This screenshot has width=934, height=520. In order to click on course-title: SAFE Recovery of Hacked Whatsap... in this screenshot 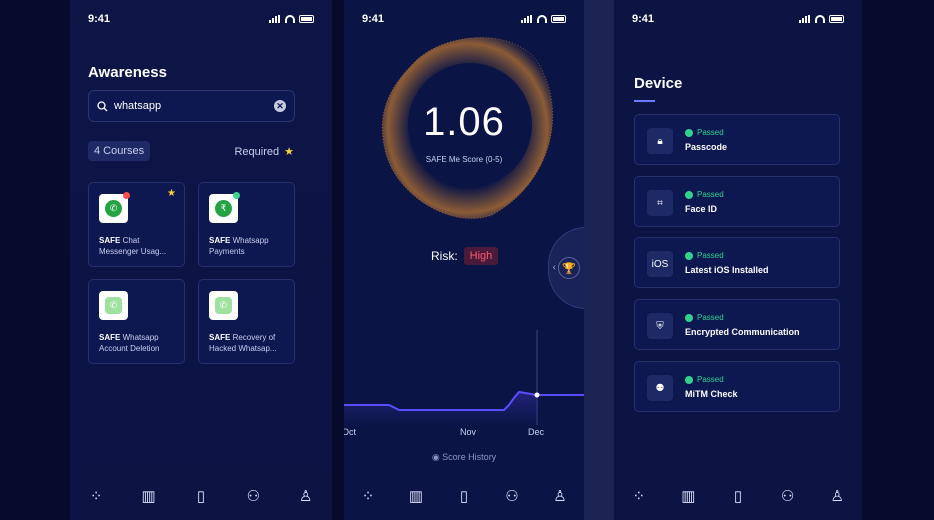, I will do `click(243, 343)`.